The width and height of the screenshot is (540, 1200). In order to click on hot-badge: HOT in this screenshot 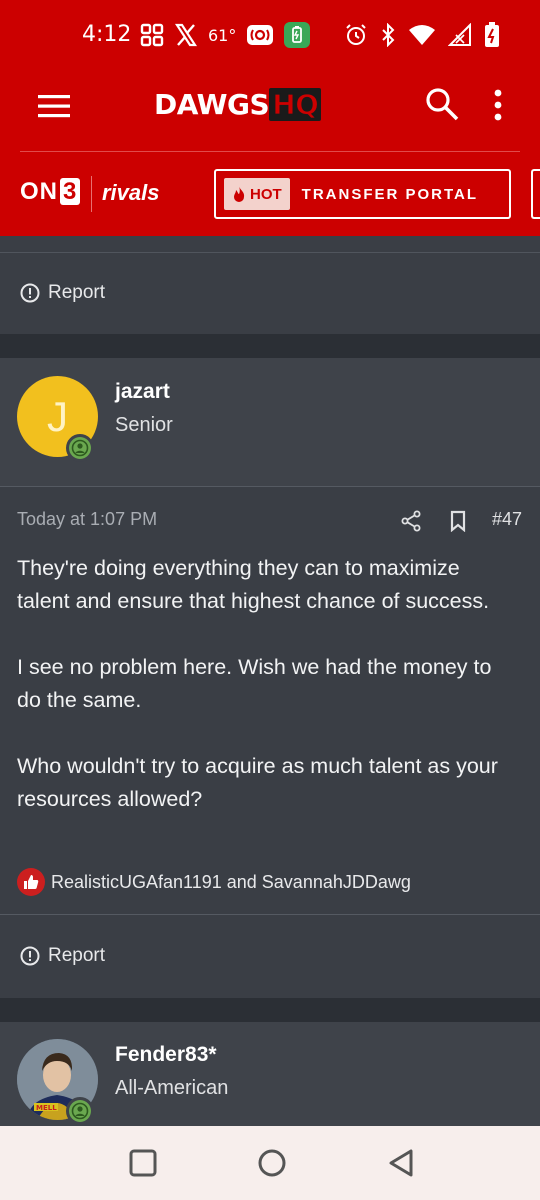, I will do `click(257, 194)`.